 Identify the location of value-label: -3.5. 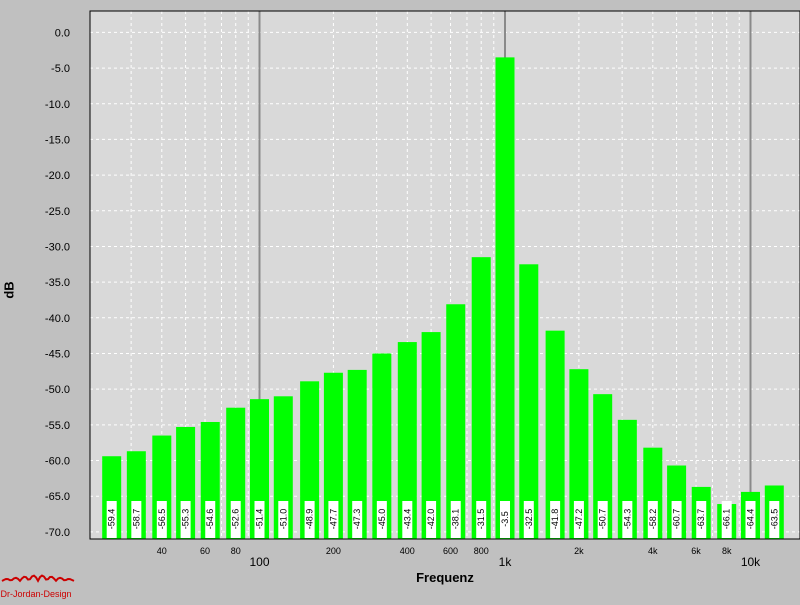
(505, 519).